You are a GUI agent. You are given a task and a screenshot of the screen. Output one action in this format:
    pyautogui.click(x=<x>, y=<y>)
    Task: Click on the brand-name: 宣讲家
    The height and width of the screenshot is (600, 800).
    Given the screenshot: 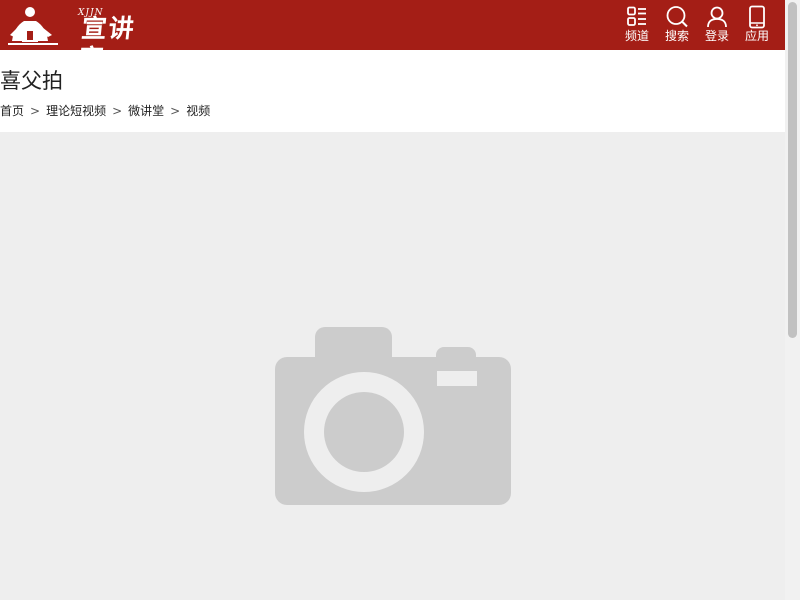 What is the action you would take?
    pyautogui.click(x=107, y=43)
    